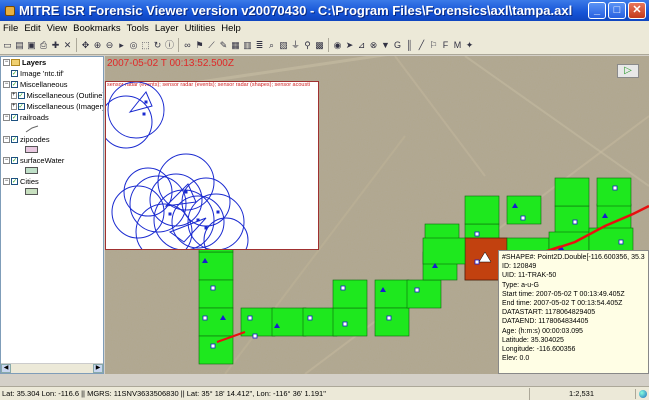 The height and width of the screenshot is (400, 649). I want to click on filter-icon: ⏚, so click(295, 45).